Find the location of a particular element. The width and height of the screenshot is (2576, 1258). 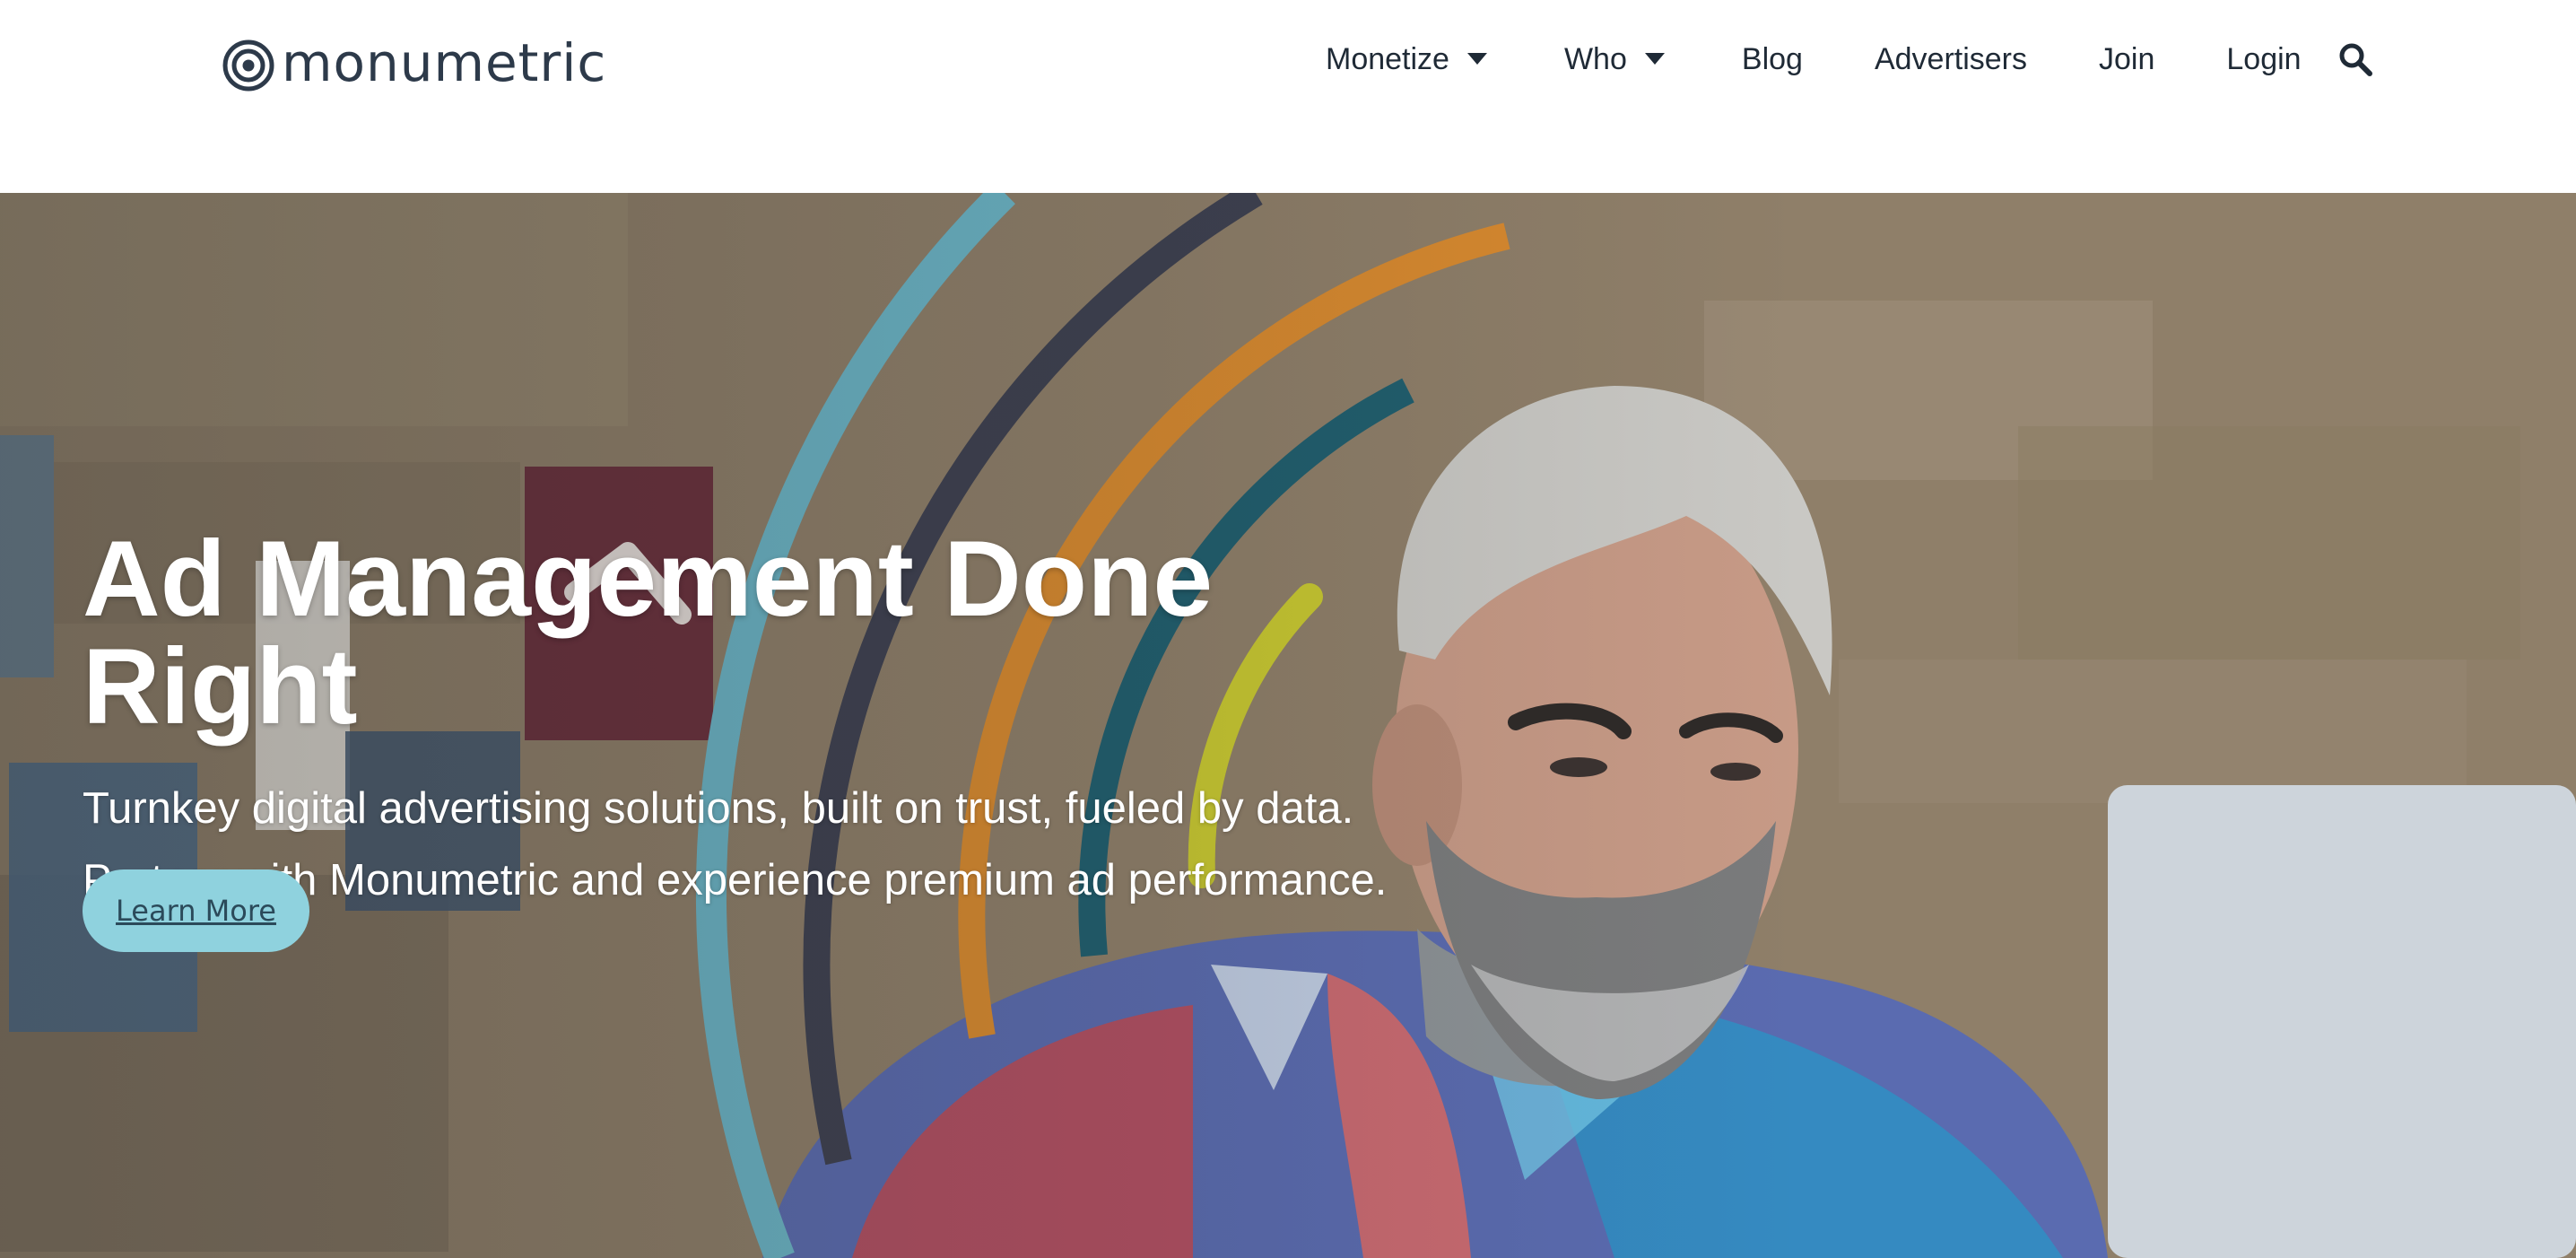

logo: monumetric is located at coordinates (414, 65).